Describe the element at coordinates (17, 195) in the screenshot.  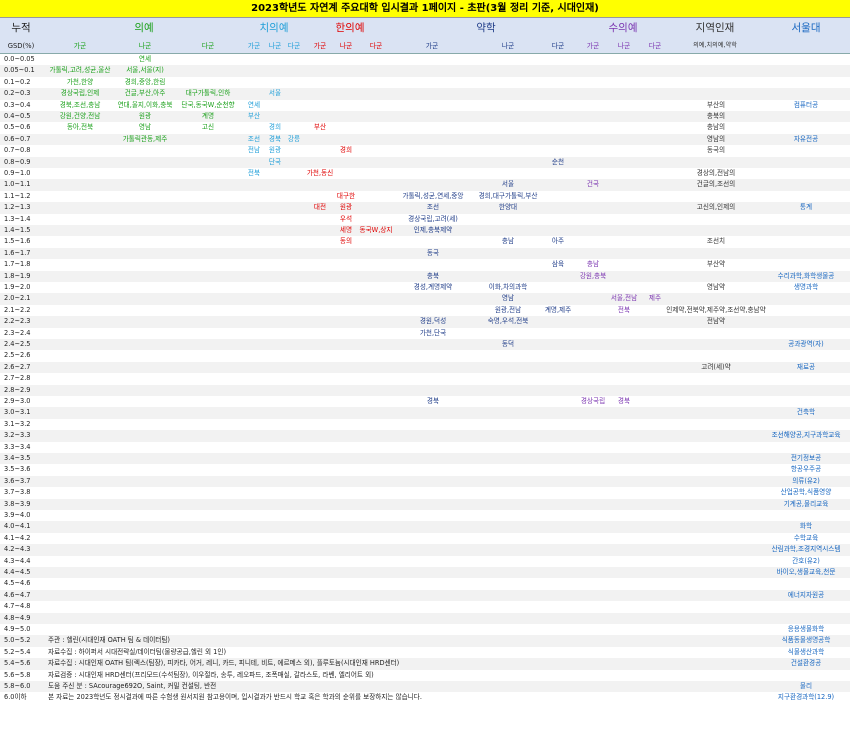
I see `row-range-label: 1.1~1.2` at that location.